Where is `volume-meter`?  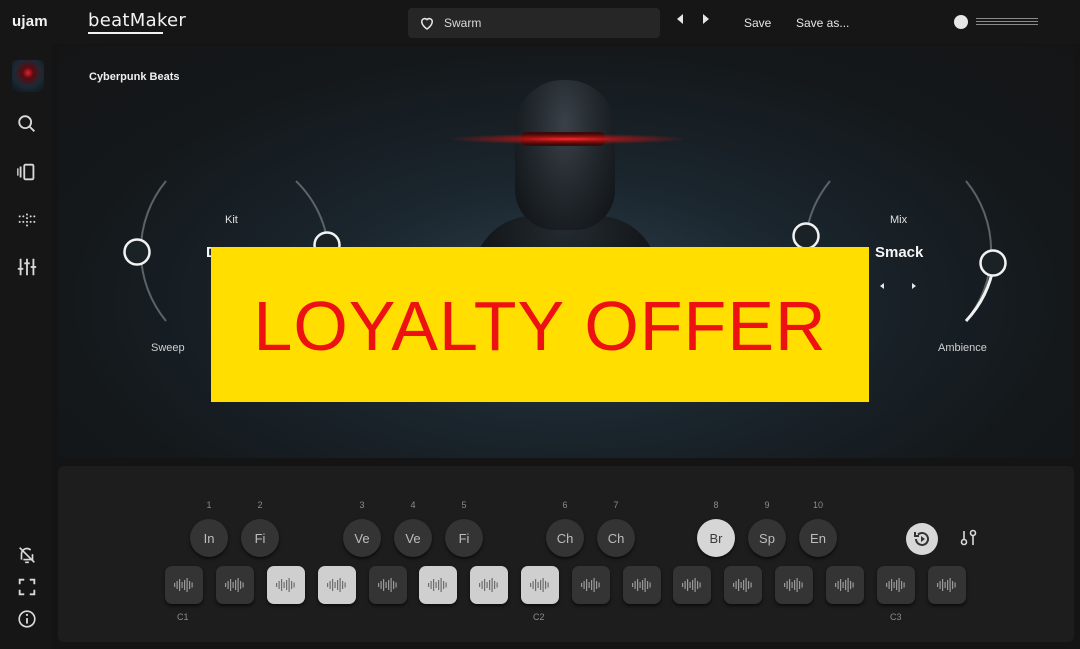 volume-meter is located at coordinates (1007, 22).